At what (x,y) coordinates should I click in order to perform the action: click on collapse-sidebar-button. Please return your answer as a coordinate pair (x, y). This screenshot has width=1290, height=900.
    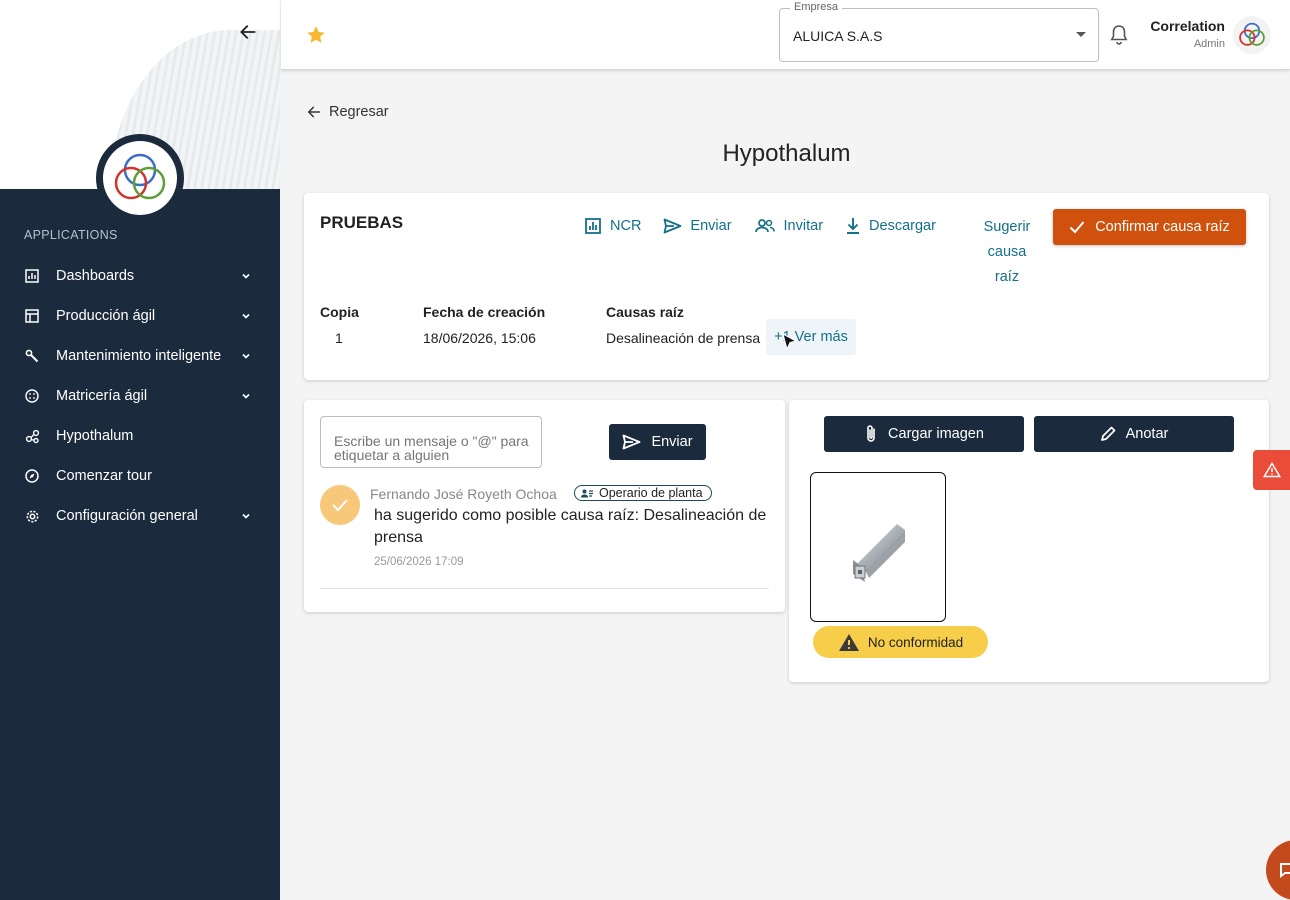
    Looking at the image, I should click on (248, 32).